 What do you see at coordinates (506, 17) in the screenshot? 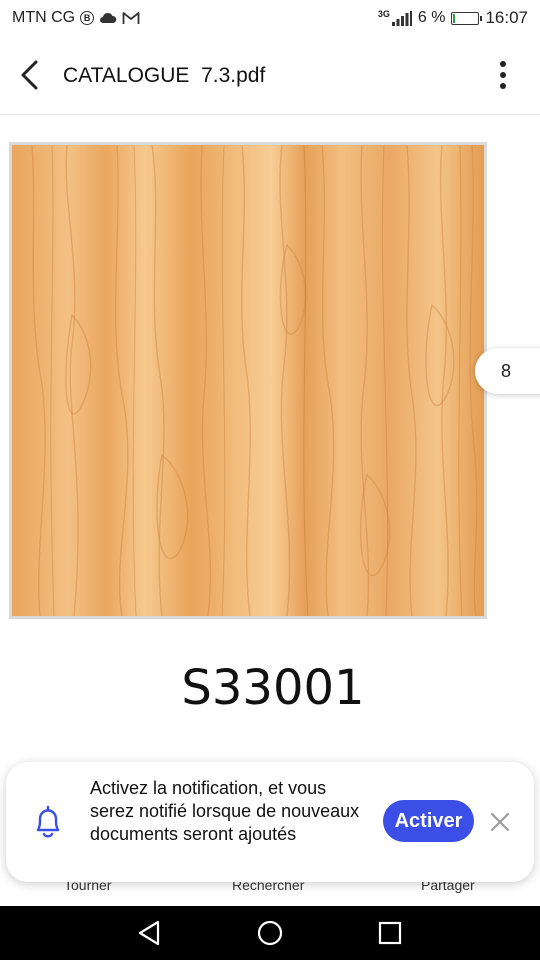
I see `clock: 16:07` at bounding box center [506, 17].